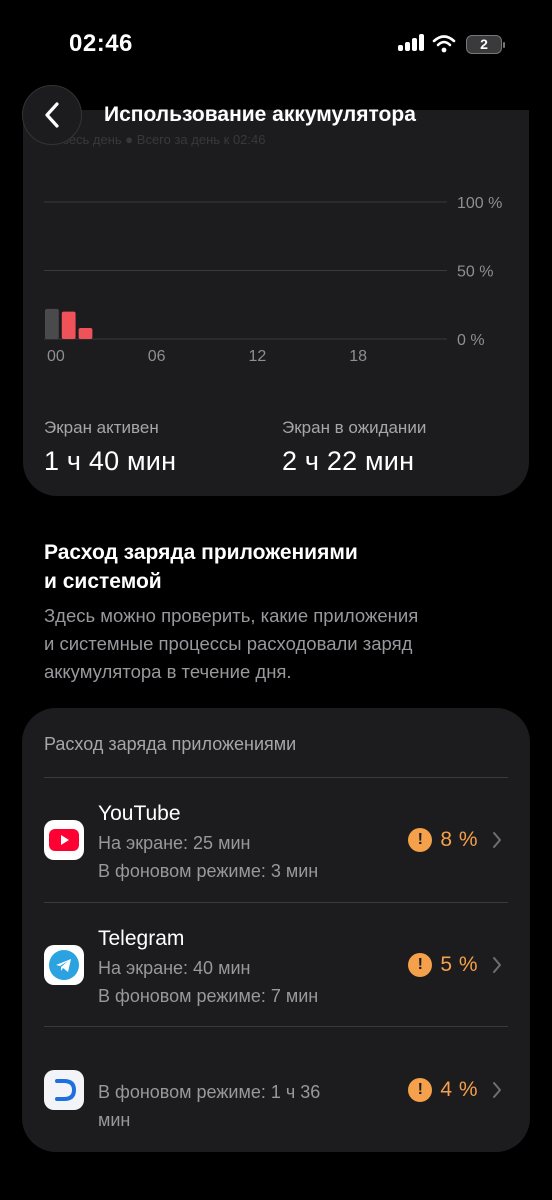 The height and width of the screenshot is (1200, 552). What do you see at coordinates (348, 461) in the screenshot?
I see `screen-idle-value: 2 ч 22 мин` at bounding box center [348, 461].